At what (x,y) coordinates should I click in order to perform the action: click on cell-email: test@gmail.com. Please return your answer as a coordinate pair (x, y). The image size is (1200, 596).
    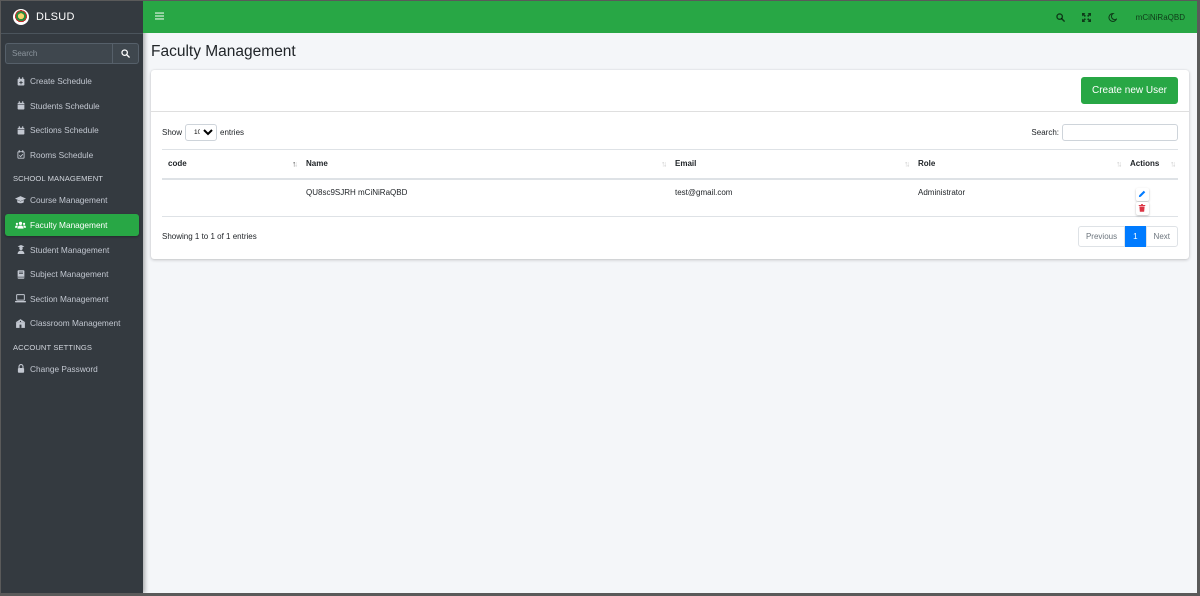
    Looking at the image, I should click on (704, 192).